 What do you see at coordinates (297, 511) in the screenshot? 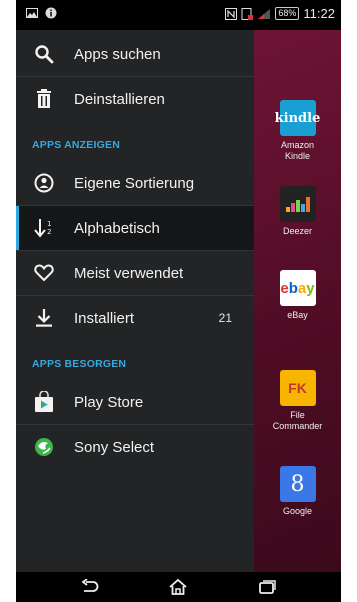
I see `app-label: Google` at bounding box center [297, 511].